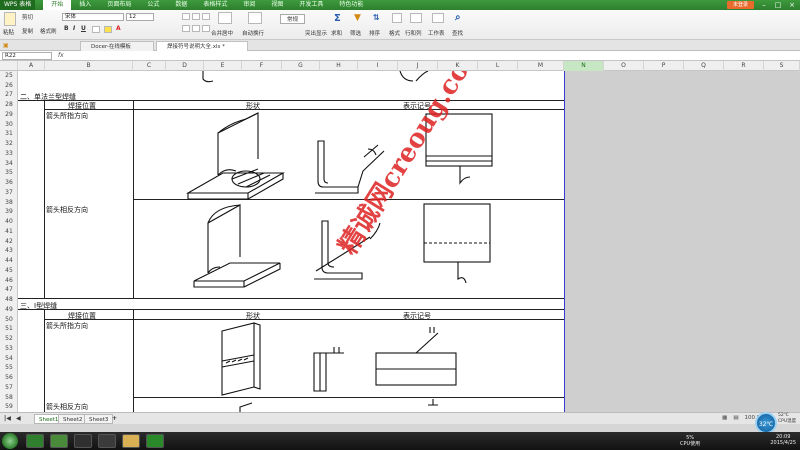  What do you see at coordinates (9, 271) in the screenshot?
I see `row-header: 45` at bounding box center [9, 271].